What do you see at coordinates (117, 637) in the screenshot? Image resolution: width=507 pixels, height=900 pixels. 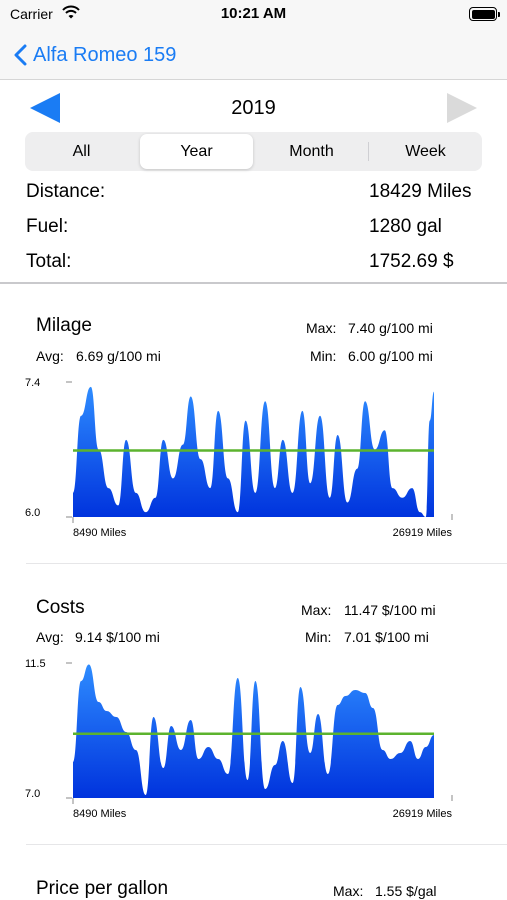 I see `avg-value: 9.14 $/100 mi` at bounding box center [117, 637].